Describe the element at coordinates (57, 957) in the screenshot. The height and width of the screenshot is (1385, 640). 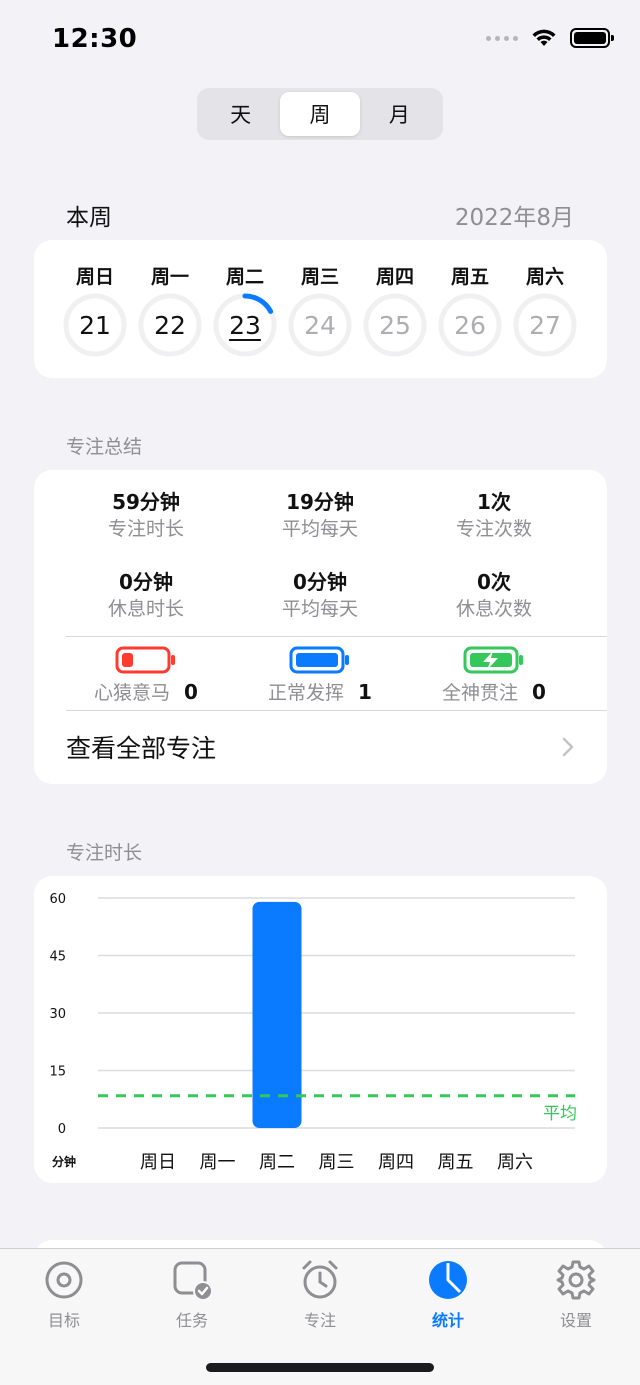
I see `y-tick-label: 45` at that location.